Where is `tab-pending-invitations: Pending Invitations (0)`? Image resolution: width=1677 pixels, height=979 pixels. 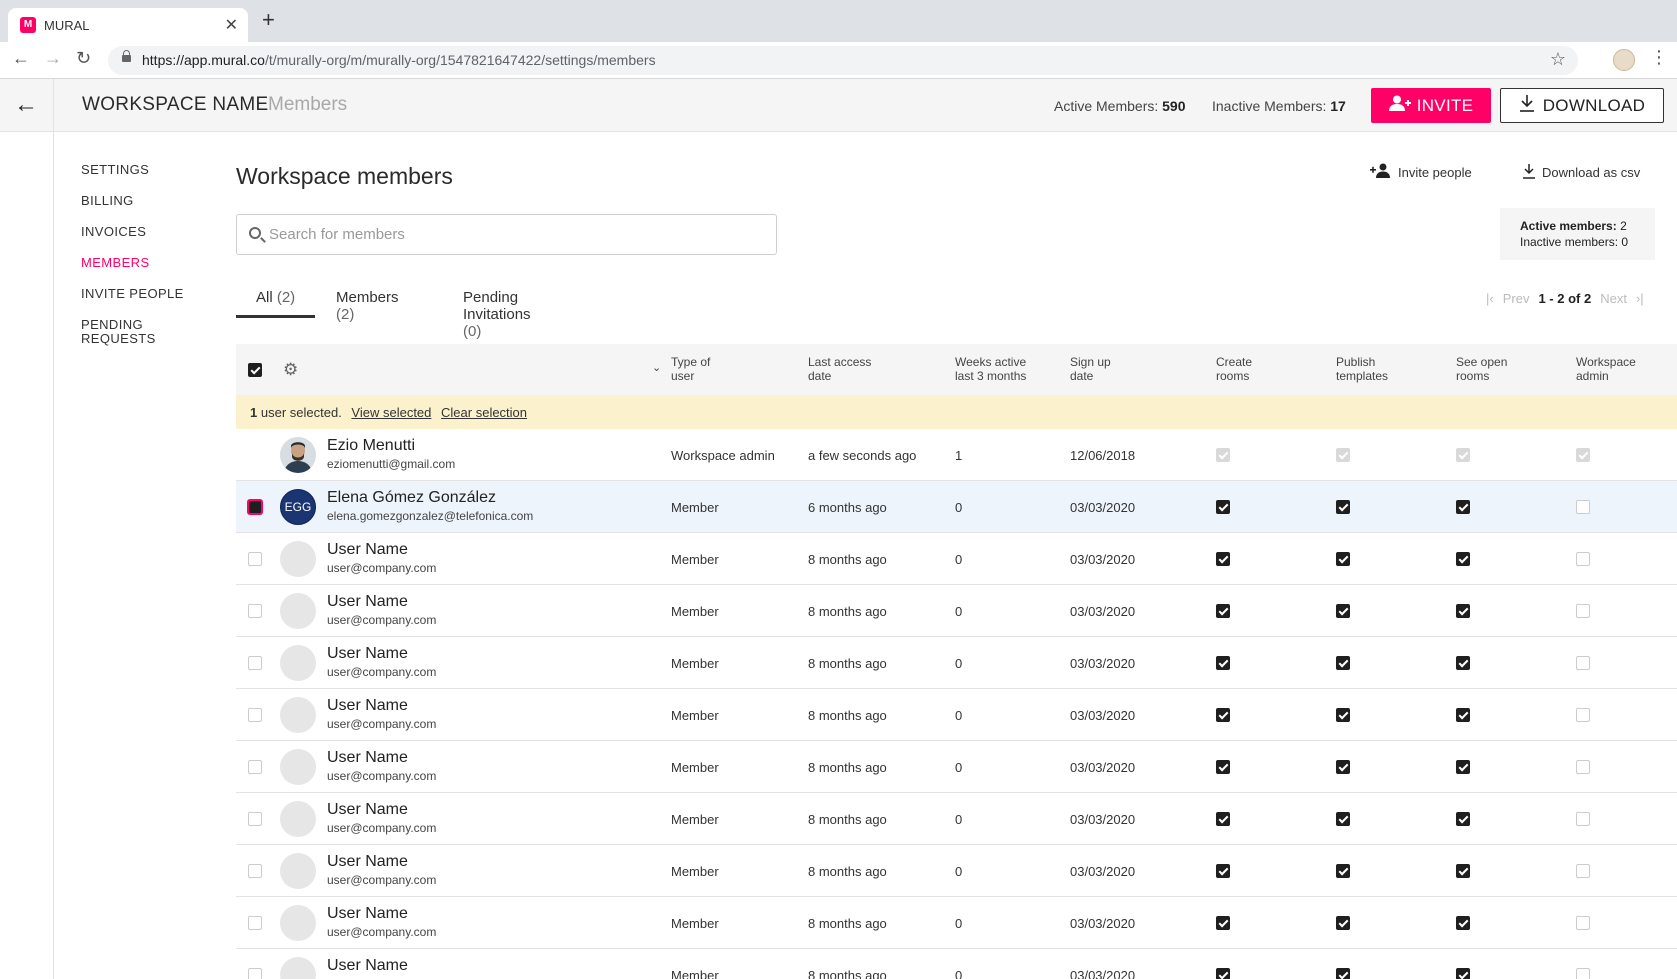
tab-pending-invitations: Pending Invitations (0) is located at coordinates (497, 312).